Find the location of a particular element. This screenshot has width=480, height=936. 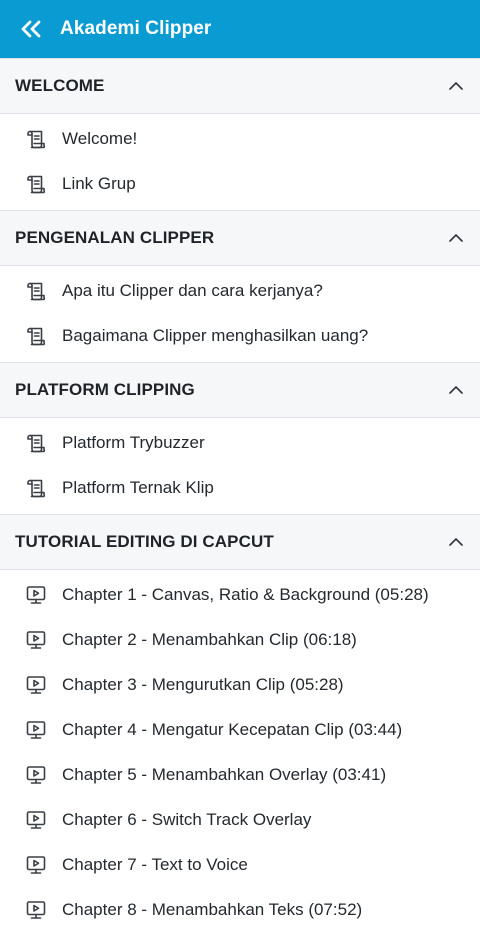

page-title: Akademi Clipper is located at coordinates (136, 28).